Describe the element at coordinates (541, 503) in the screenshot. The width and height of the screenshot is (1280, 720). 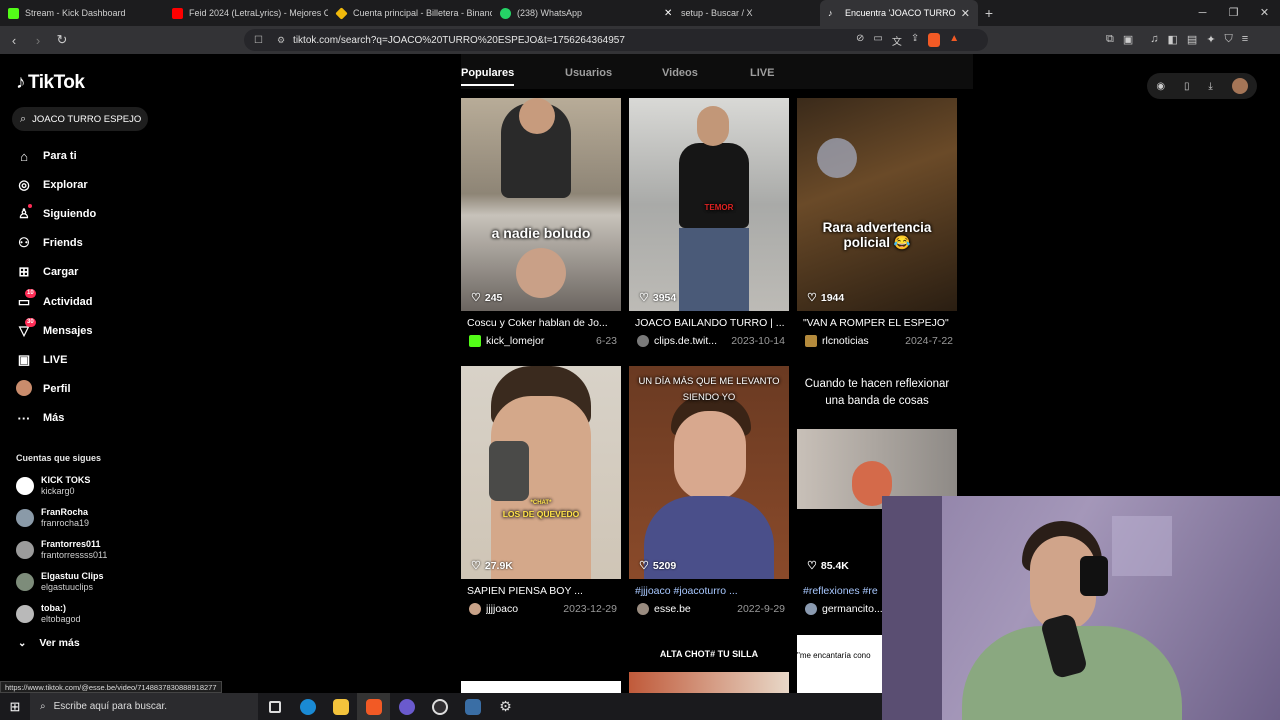
I see `video-overlay-small: *CHAT*` at that location.